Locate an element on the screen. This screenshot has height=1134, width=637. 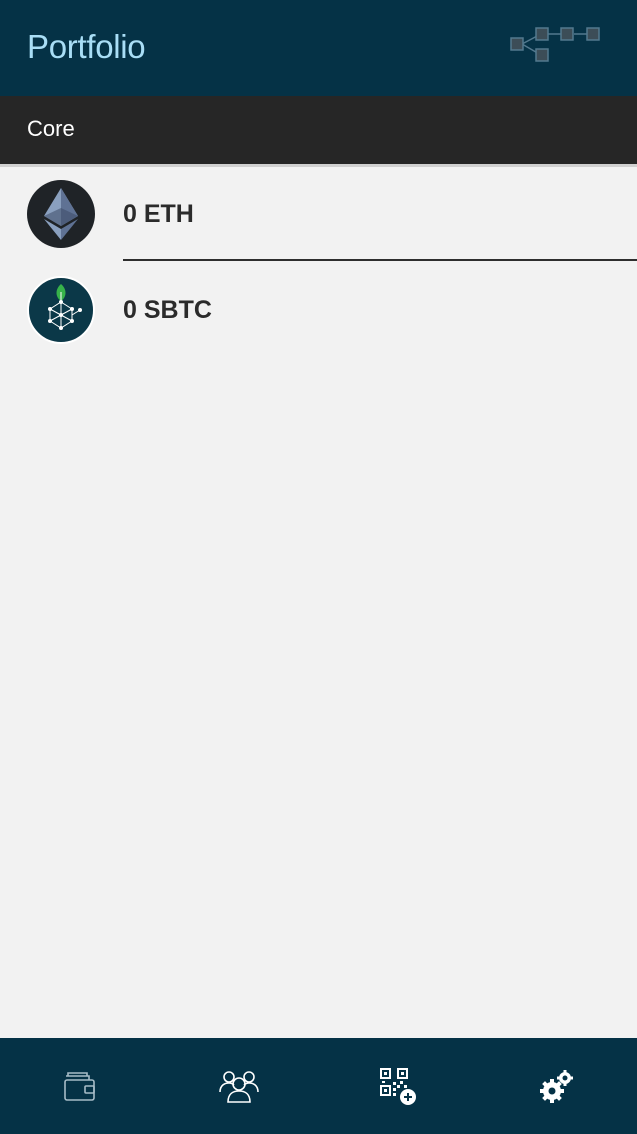
bottom-nav is located at coordinates (318, 1086).